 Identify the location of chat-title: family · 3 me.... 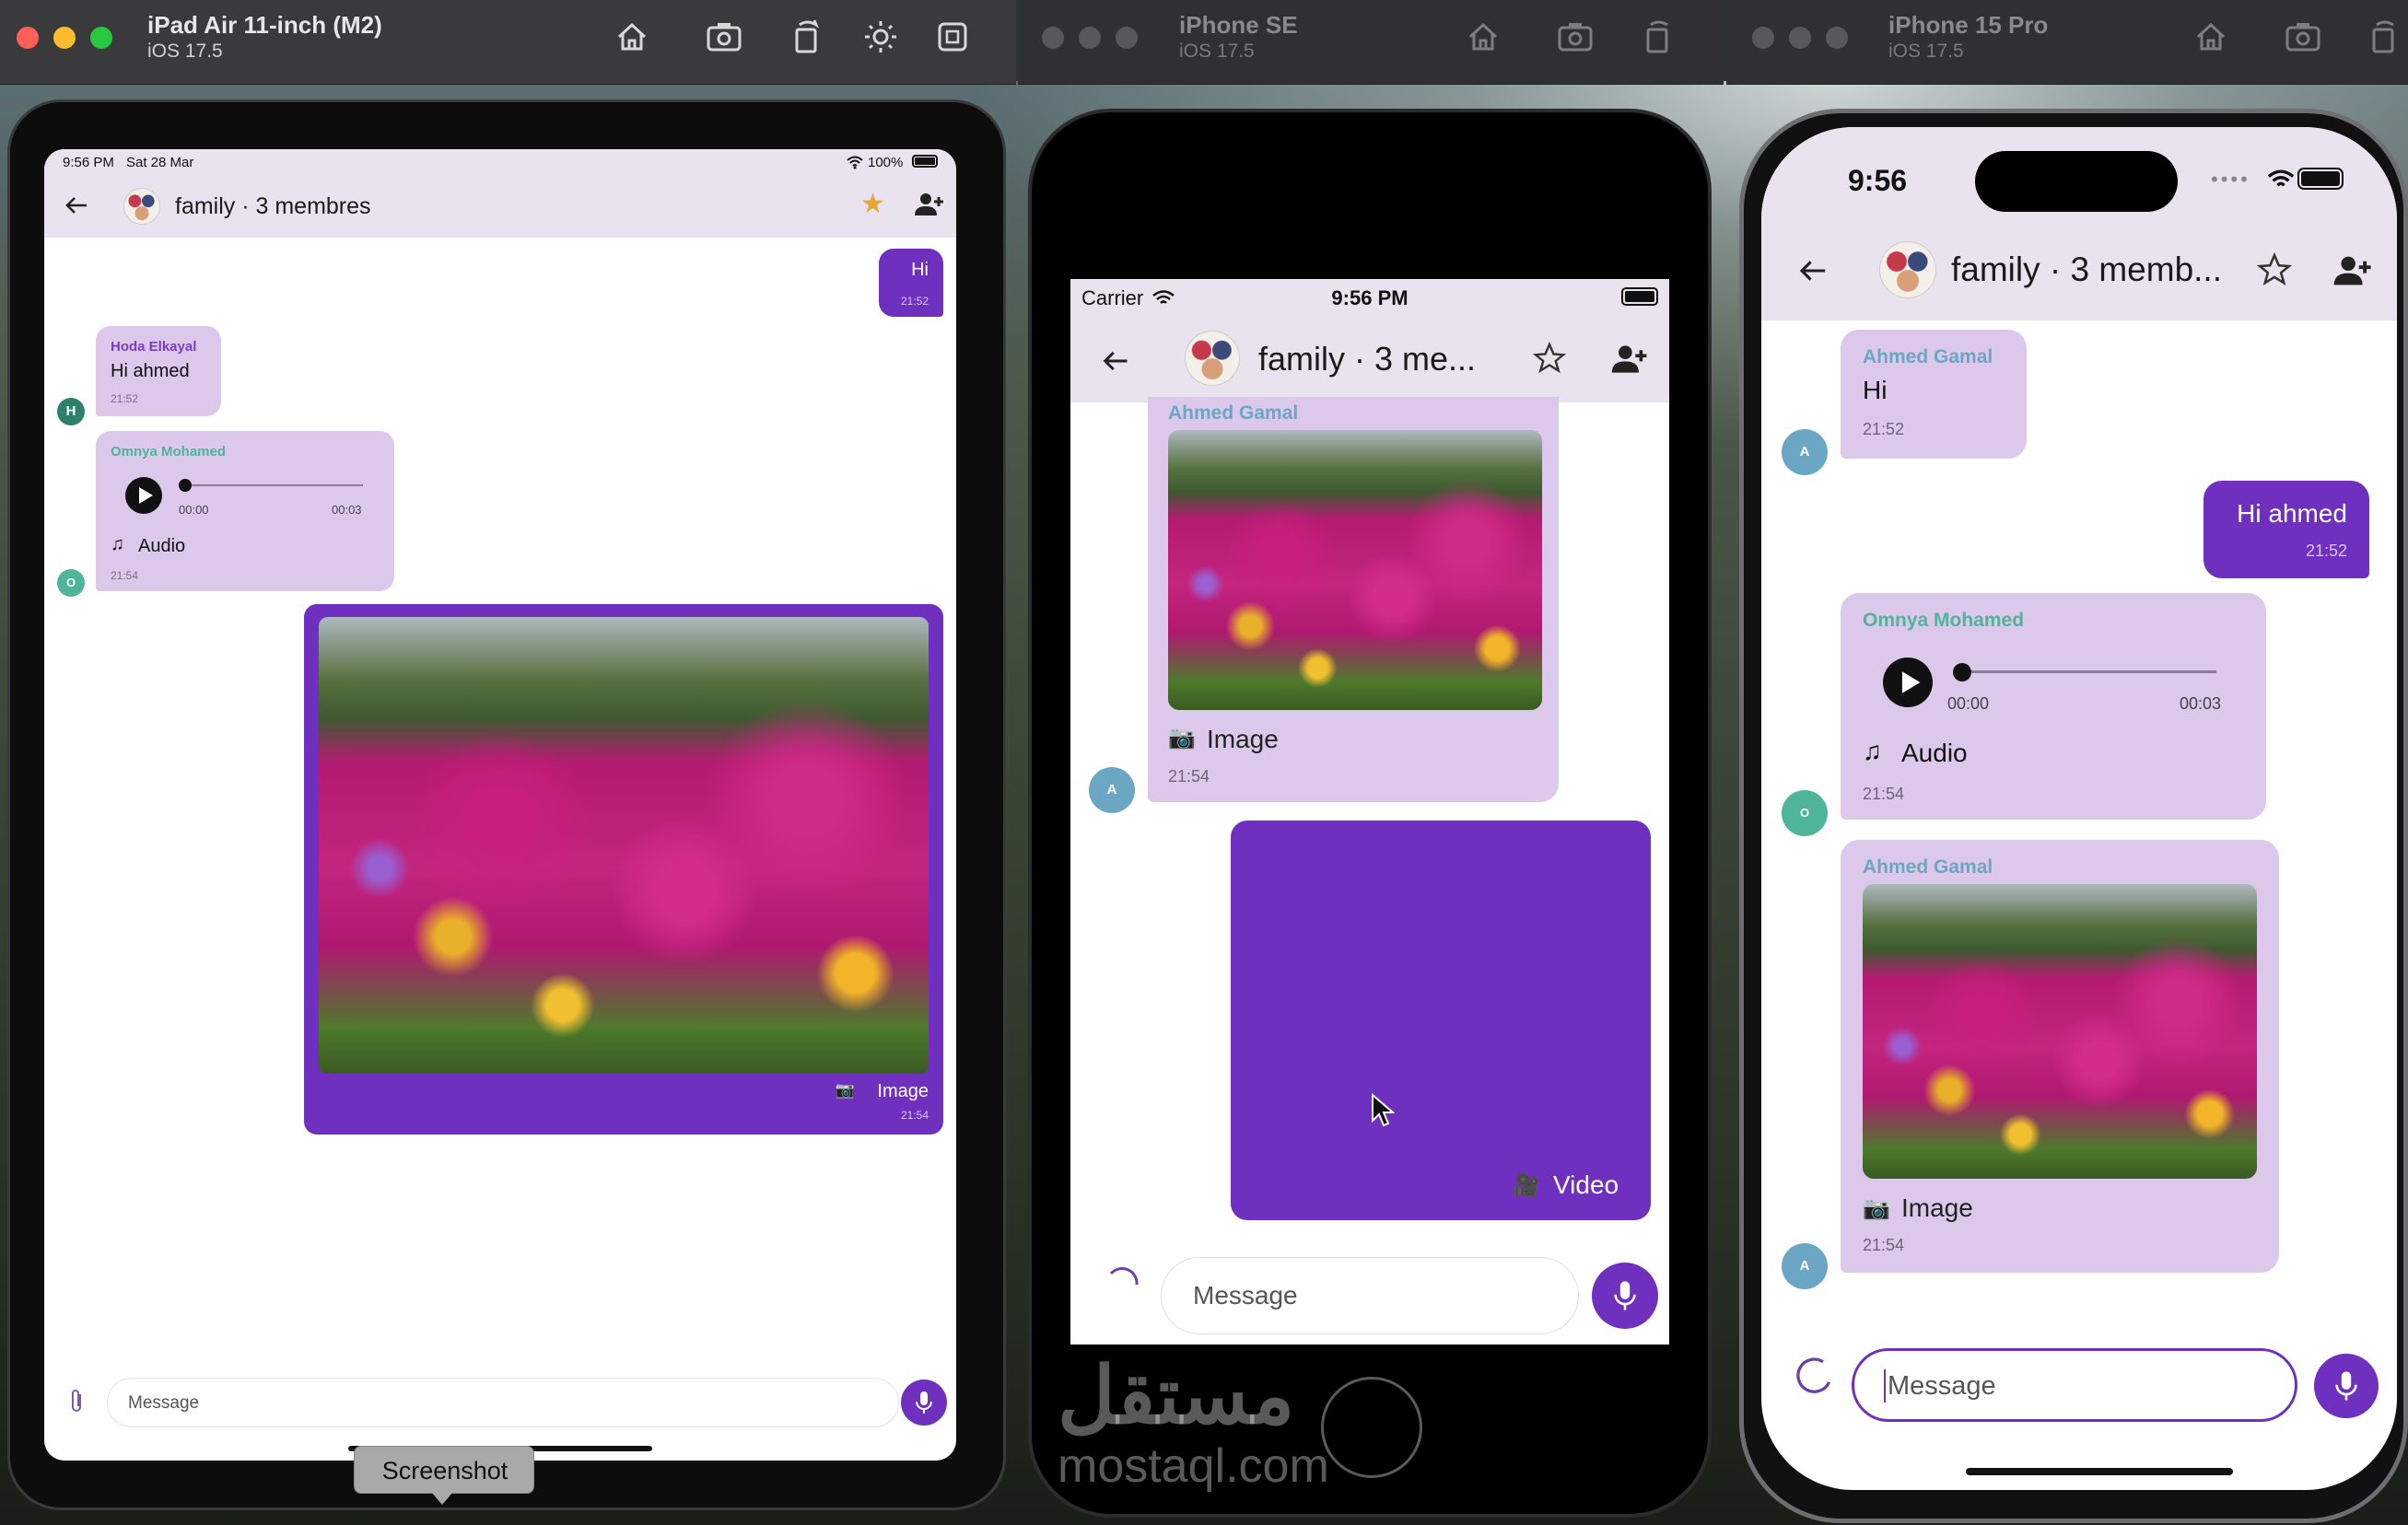
(1367, 359).